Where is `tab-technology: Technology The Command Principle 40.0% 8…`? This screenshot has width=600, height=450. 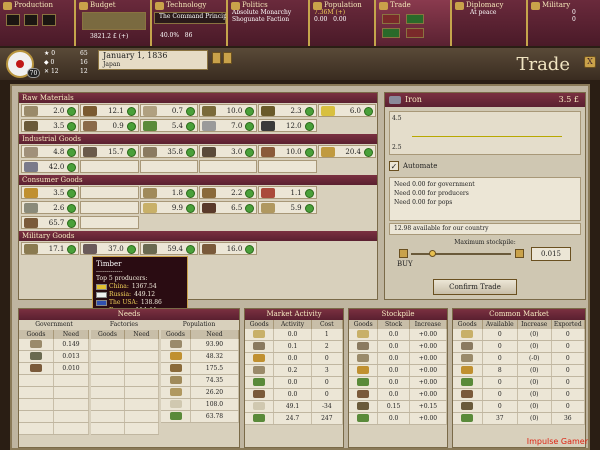
tab-technology: Technology The Command Principle 40.0% 8… is located at coordinates (190, 23).